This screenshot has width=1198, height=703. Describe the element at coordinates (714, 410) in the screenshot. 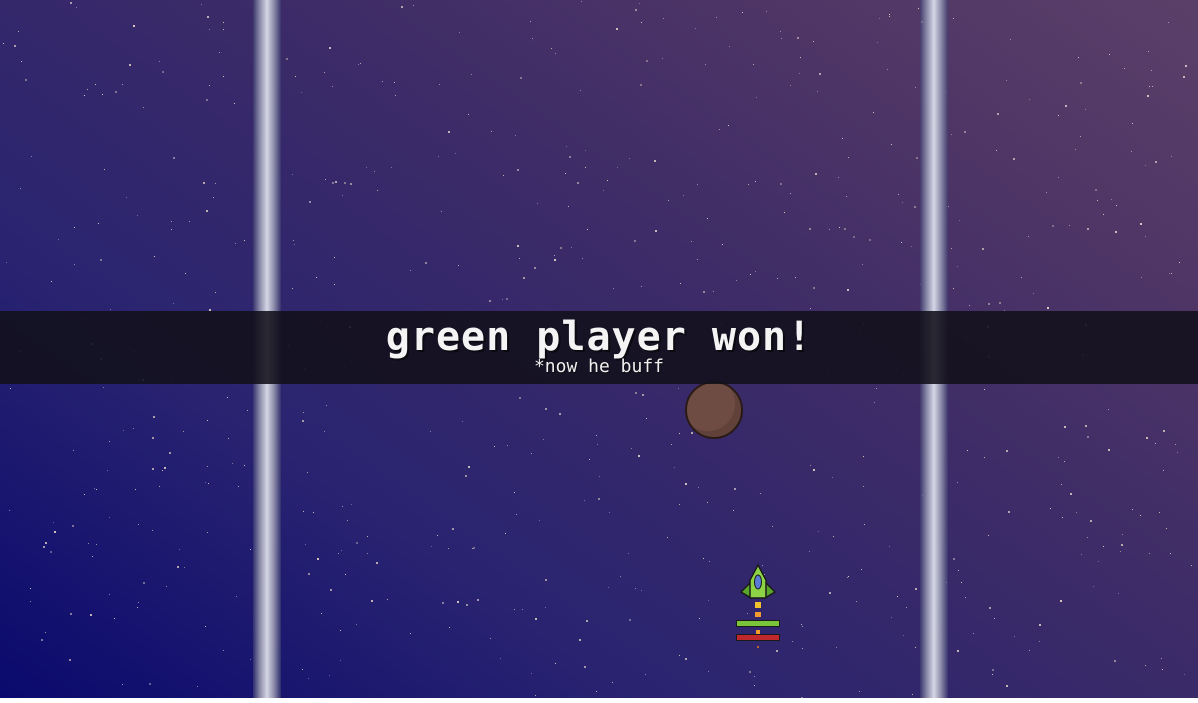

I see `asteroid` at that location.